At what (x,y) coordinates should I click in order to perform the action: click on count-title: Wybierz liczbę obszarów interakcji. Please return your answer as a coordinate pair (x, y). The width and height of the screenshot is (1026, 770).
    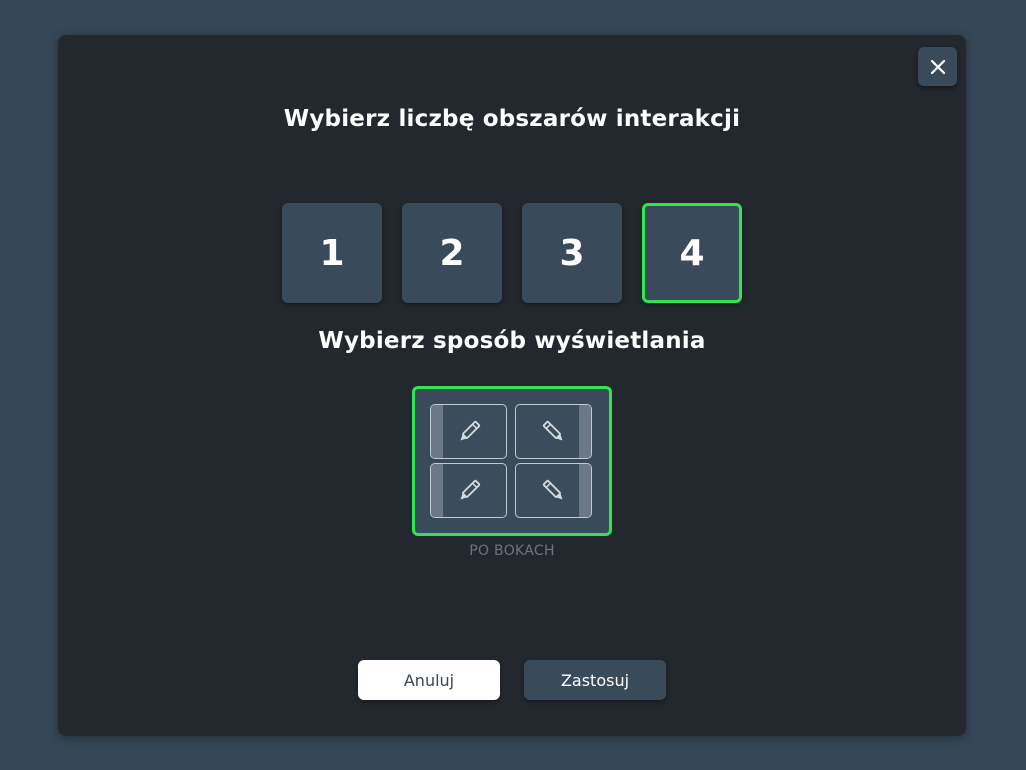
    Looking at the image, I should click on (512, 119).